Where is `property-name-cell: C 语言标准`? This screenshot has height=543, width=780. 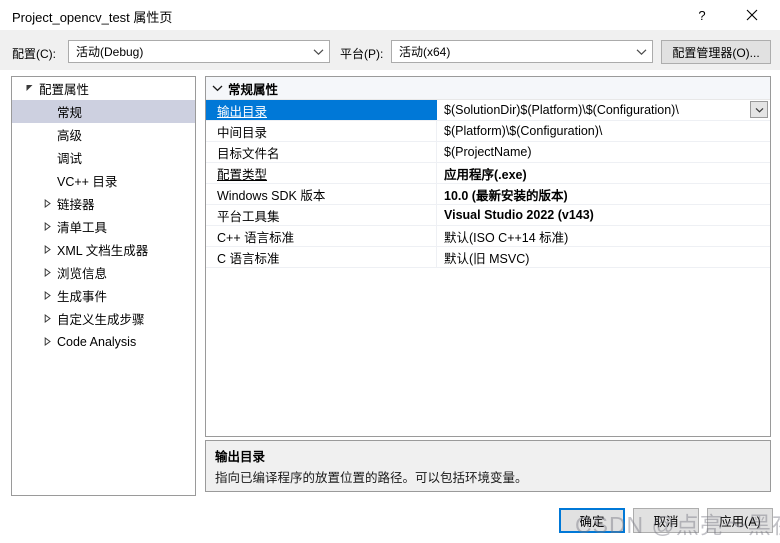
property-name-cell: C 语言标准 is located at coordinates (321, 257).